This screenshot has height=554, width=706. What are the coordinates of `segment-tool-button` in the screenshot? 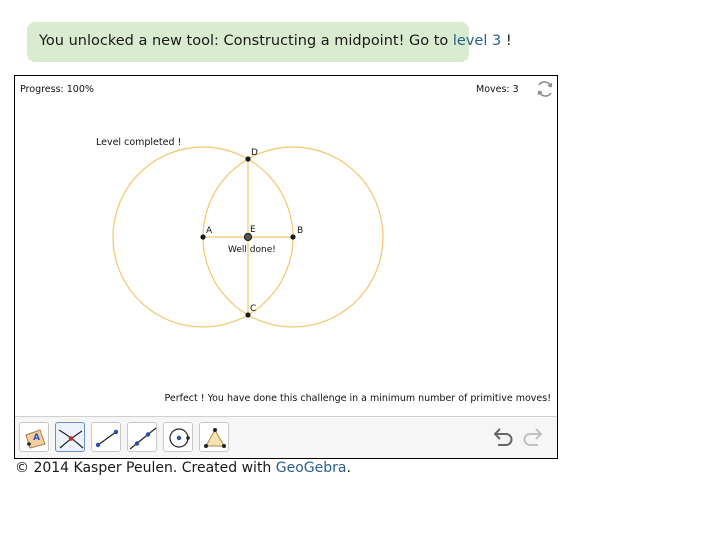 It's located at (106, 437).